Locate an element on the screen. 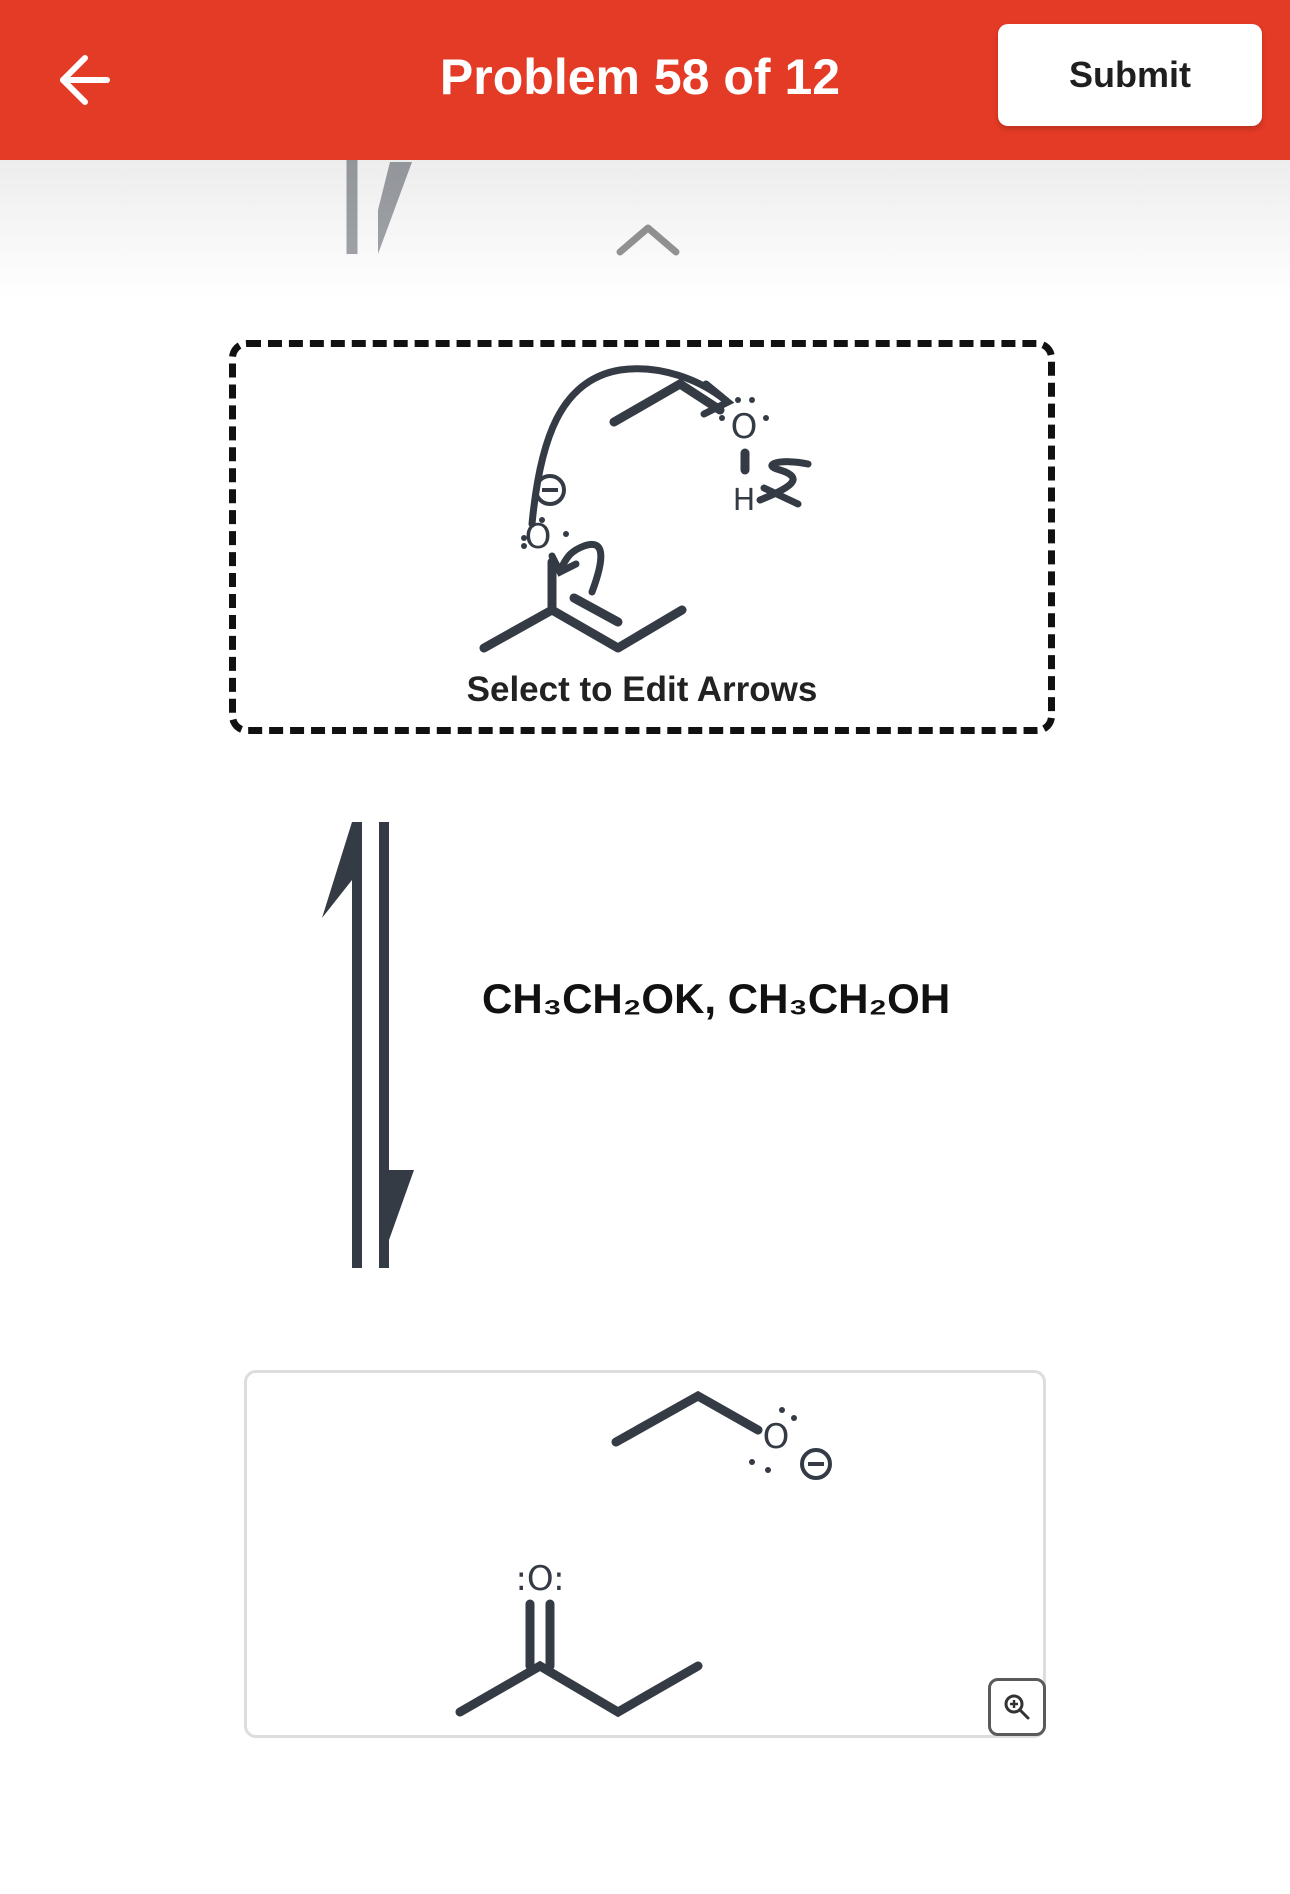  submit-button: Submit is located at coordinates (1130, 75).